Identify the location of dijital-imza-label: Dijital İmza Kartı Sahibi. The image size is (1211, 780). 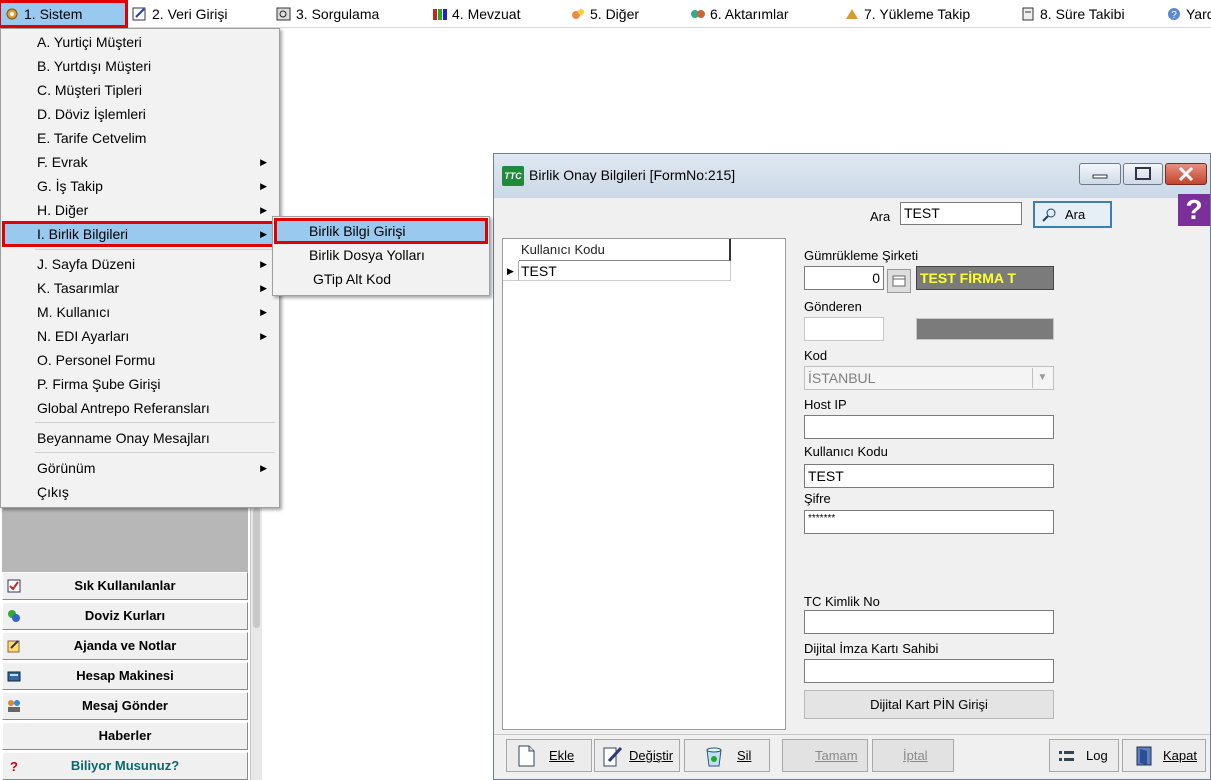
(871, 648).